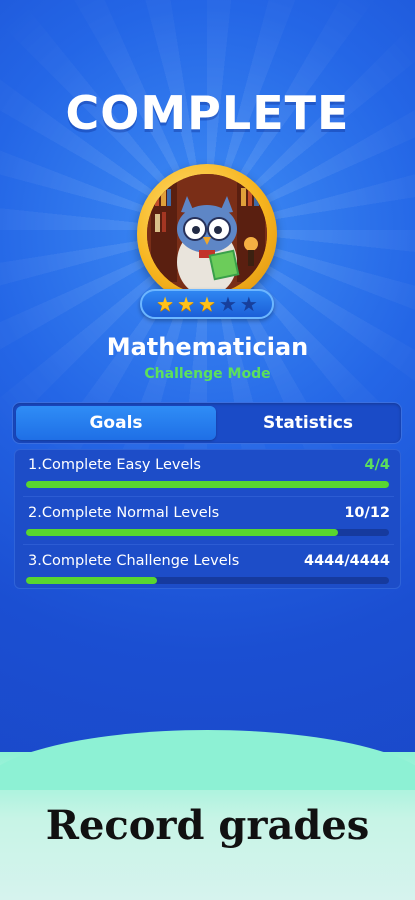 The image size is (415, 900). Describe the element at coordinates (308, 423) in the screenshot. I see `tab-statistics: Statistics` at that location.